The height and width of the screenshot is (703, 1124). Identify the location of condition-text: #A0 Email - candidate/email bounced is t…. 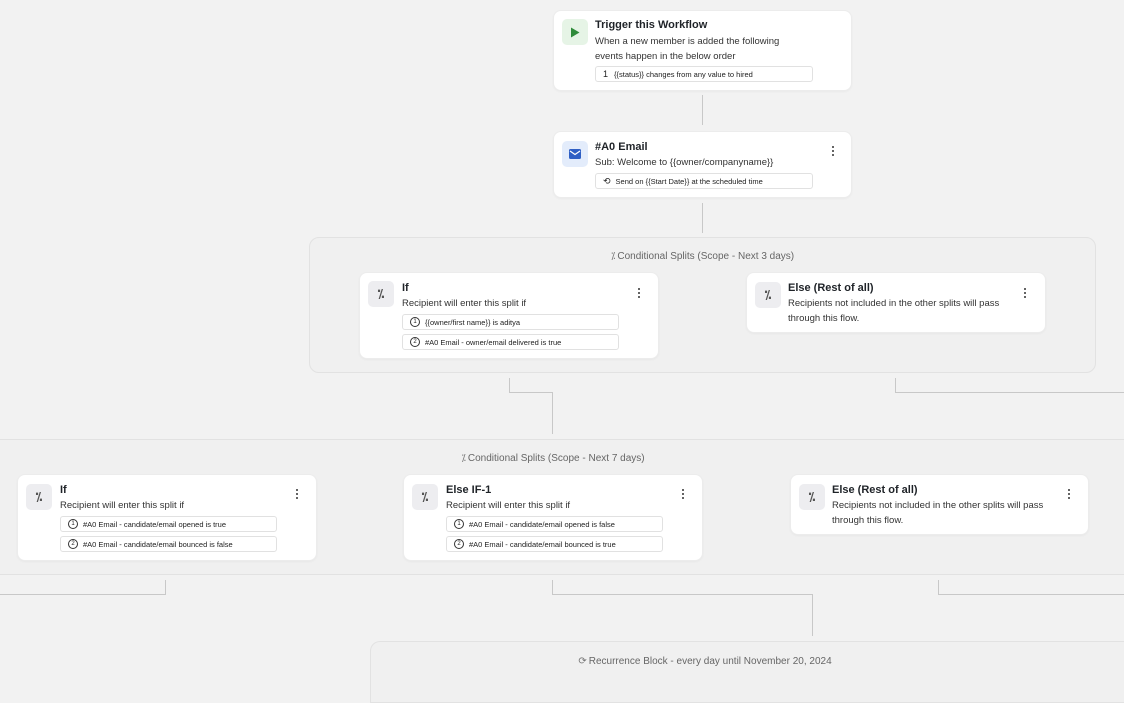
(542, 544).